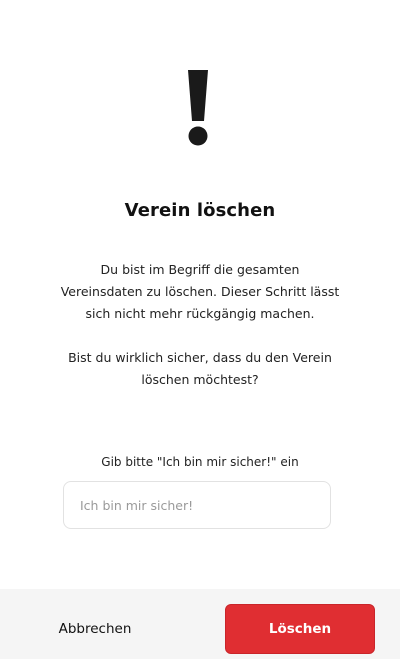 The image size is (400, 659). What do you see at coordinates (95, 629) in the screenshot?
I see `cancel-button: Abbrechen` at bounding box center [95, 629].